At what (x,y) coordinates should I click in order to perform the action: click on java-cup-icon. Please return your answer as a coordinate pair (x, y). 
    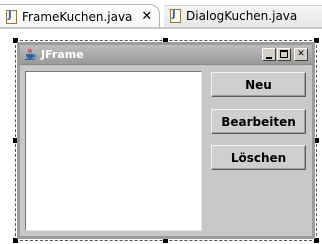
    Looking at the image, I should click on (30, 54).